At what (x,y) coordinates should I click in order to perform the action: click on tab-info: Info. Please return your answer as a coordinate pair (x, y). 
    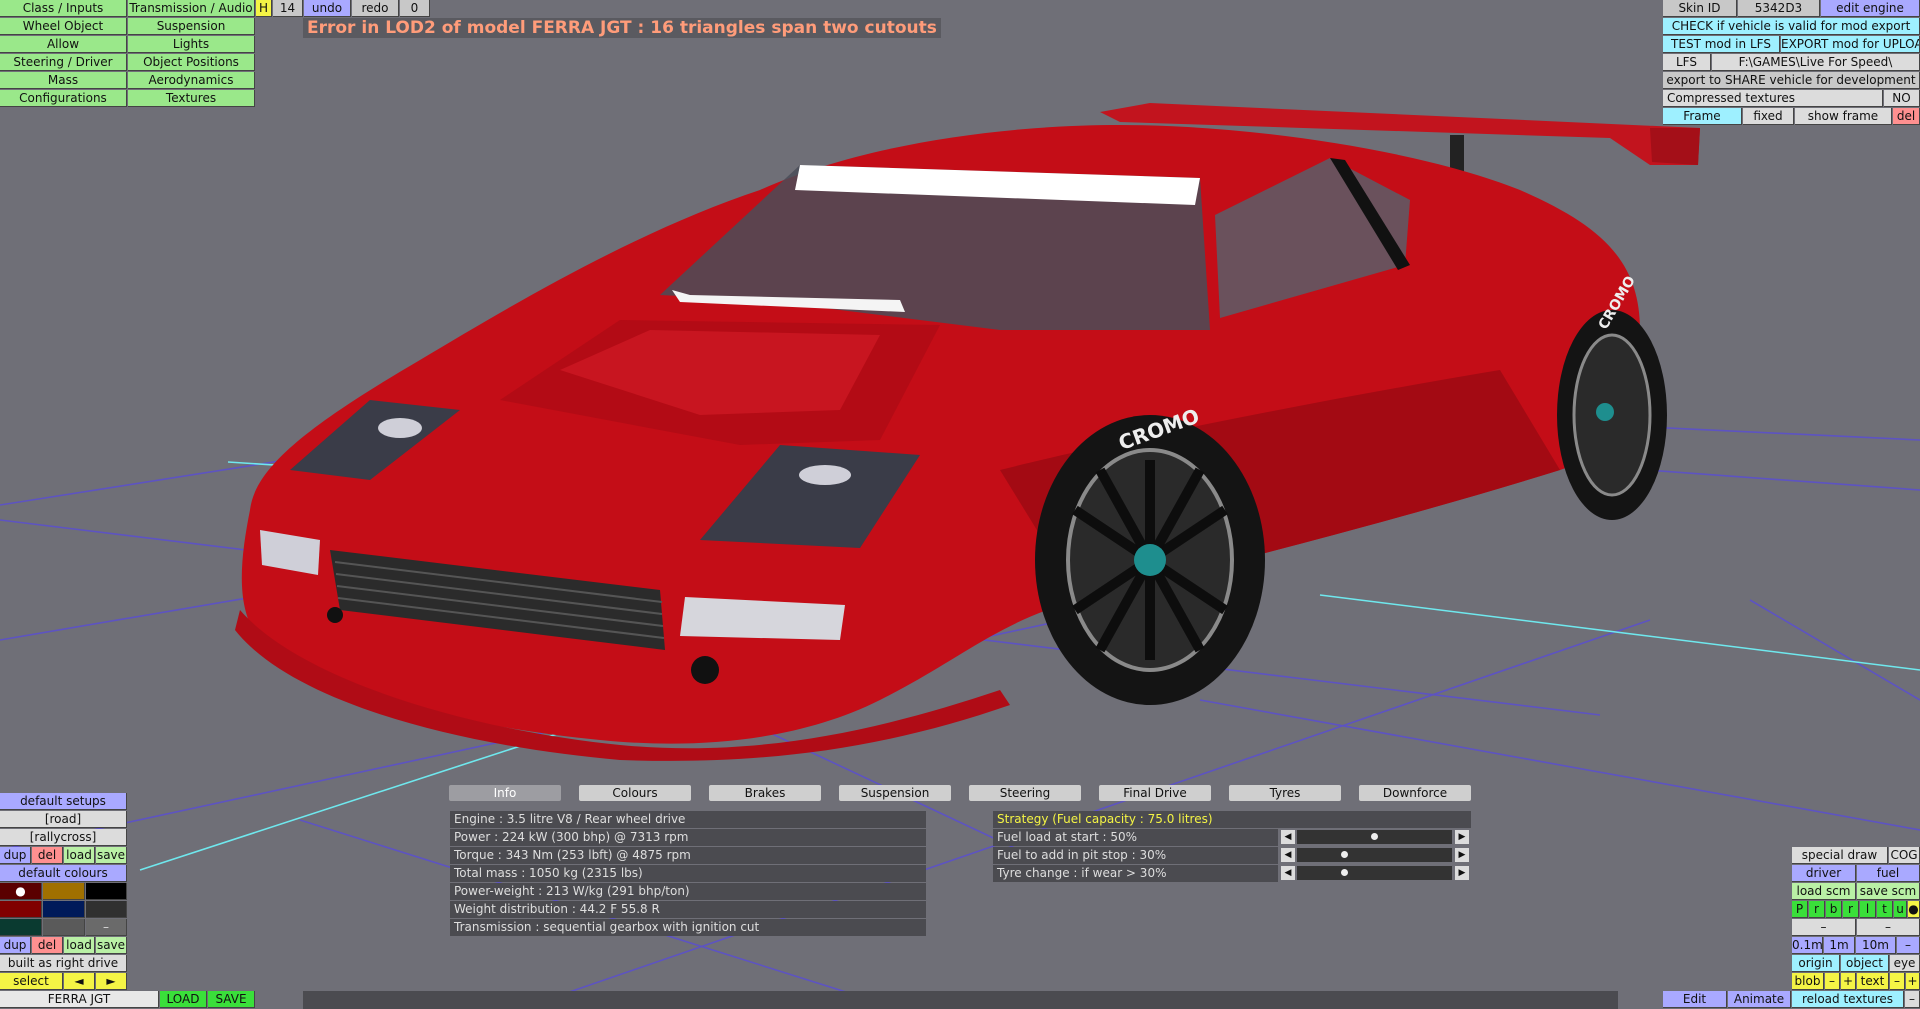
    Looking at the image, I should click on (505, 793).